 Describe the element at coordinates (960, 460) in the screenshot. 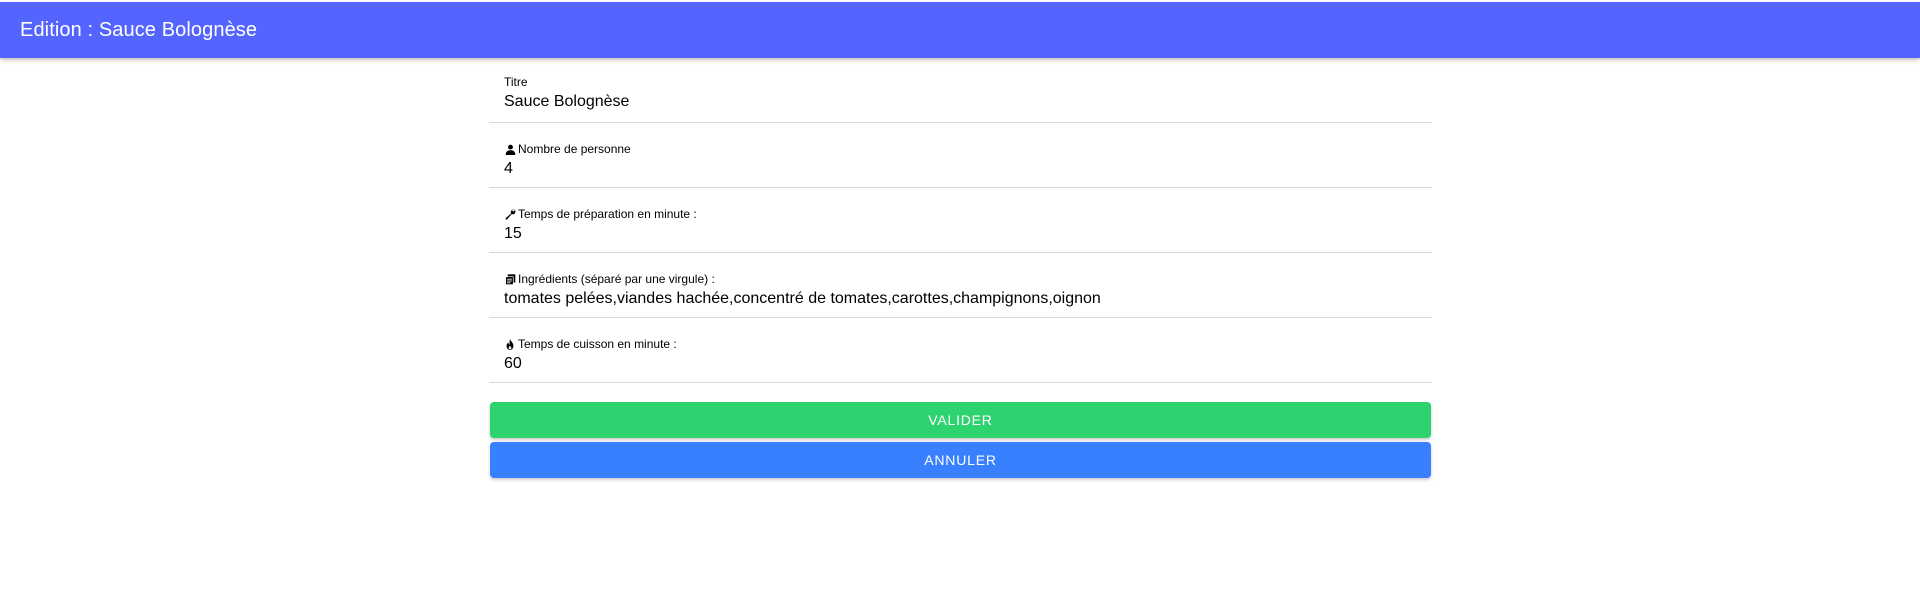

I see `cancel-button: Annuler` at that location.